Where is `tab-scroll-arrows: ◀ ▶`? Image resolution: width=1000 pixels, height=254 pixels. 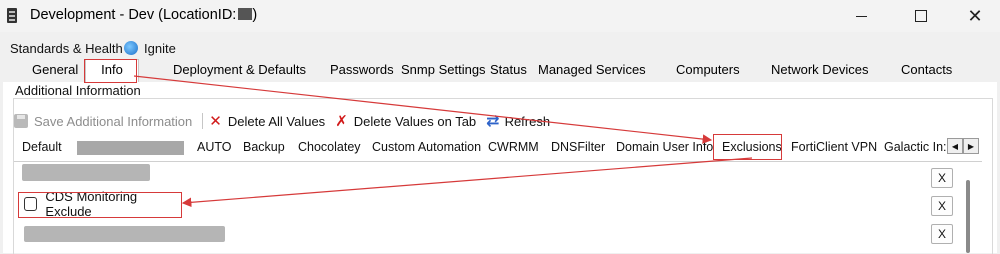
tab-scroll-arrows: ◀ ▶ is located at coordinates (963, 146).